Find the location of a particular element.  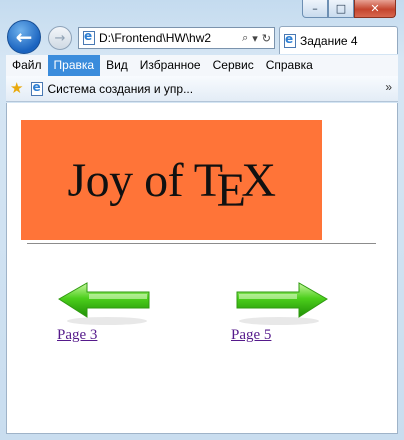

logo-text: Joy of TEX is located at coordinates (171, 185).